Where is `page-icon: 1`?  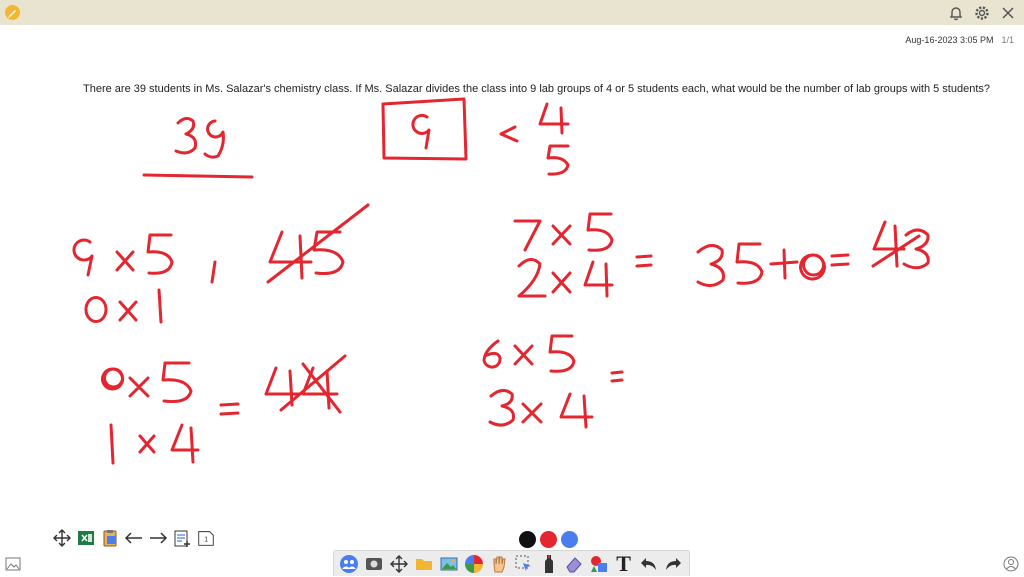 page-icon: 1 is located at coordinates (206, 538).